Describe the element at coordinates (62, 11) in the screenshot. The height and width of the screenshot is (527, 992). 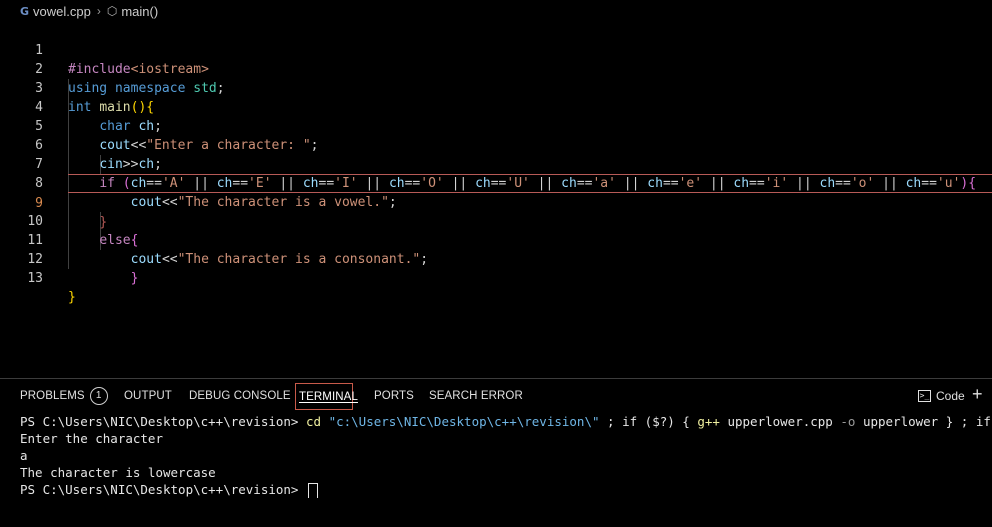
I see `breadcrumb-file: vowel.cpp` at that location.